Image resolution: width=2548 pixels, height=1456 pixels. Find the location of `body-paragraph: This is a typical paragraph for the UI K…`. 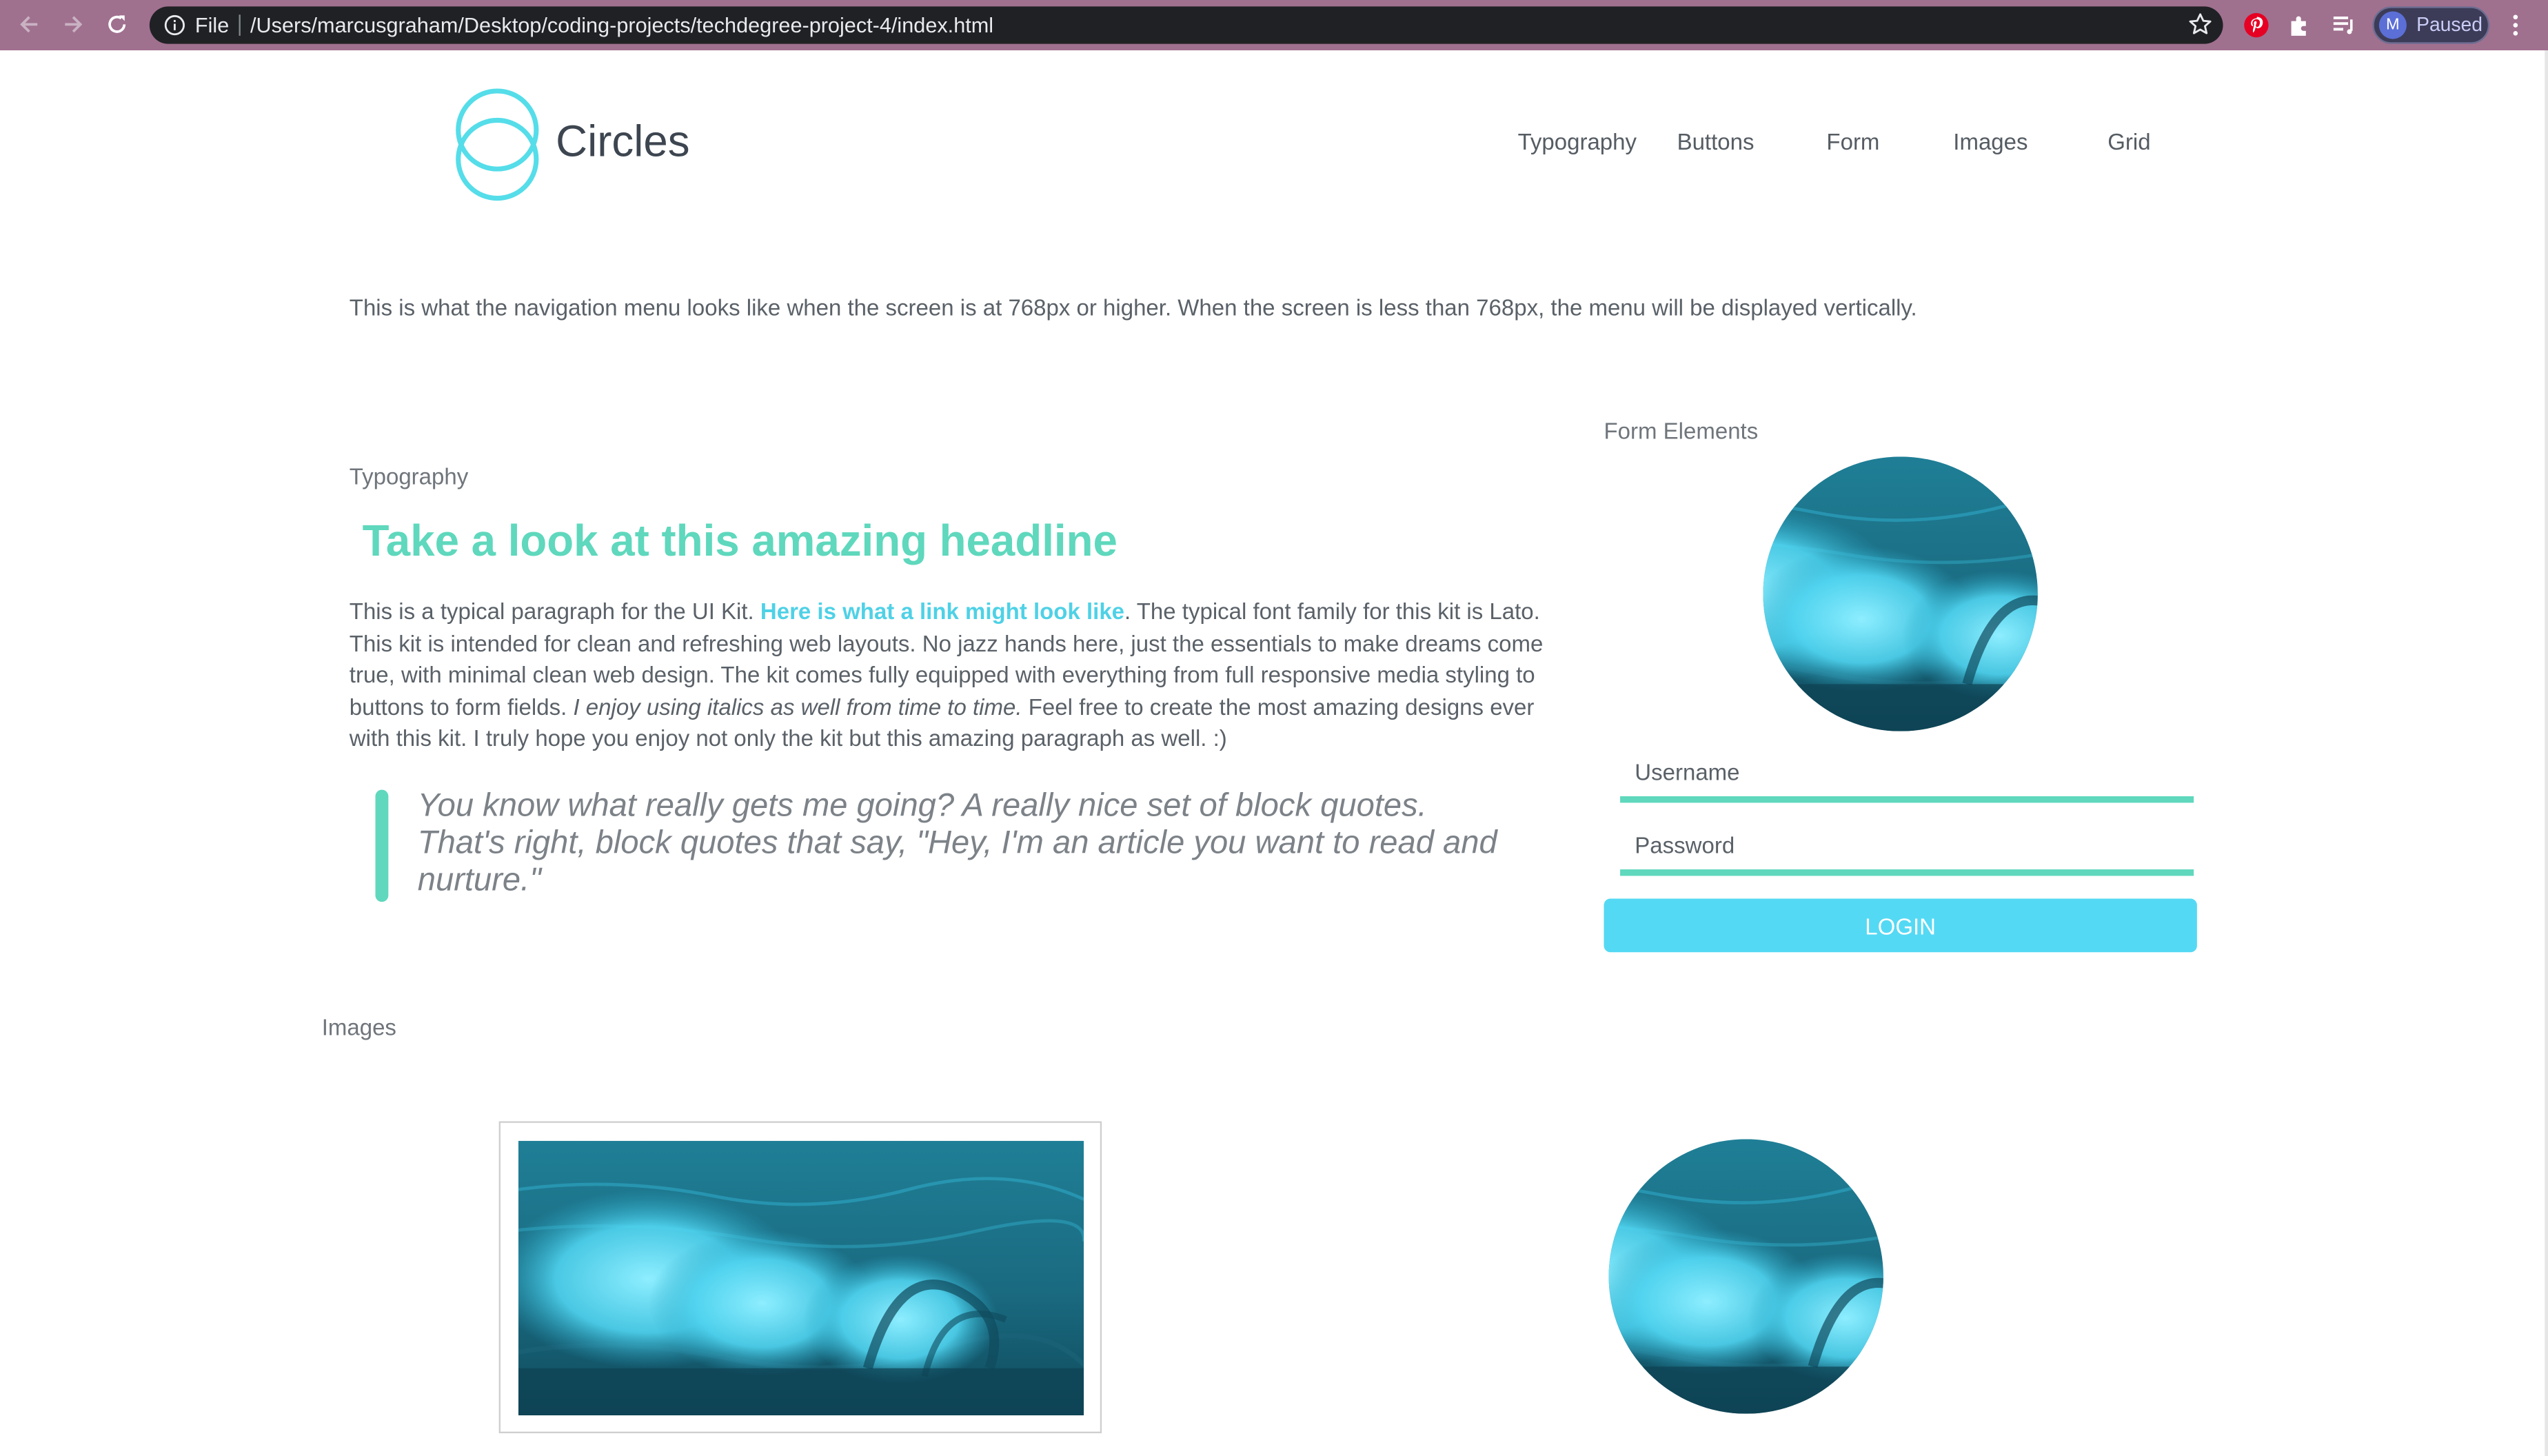

body-paragraph: This is a typical paragraph for the UI K… is located at coordinates (959, 676).